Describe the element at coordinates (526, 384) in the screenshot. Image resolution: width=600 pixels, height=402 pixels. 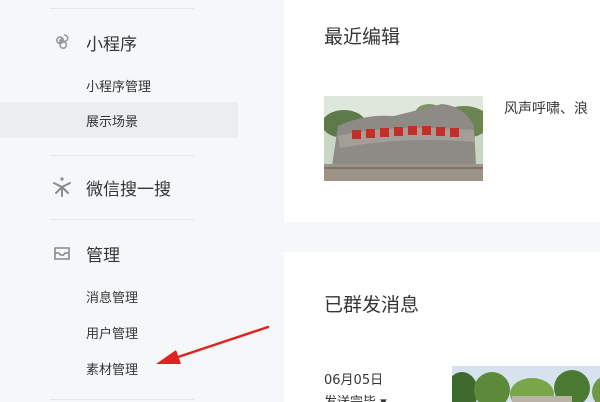
I see `park-landscape-photo` at that location.